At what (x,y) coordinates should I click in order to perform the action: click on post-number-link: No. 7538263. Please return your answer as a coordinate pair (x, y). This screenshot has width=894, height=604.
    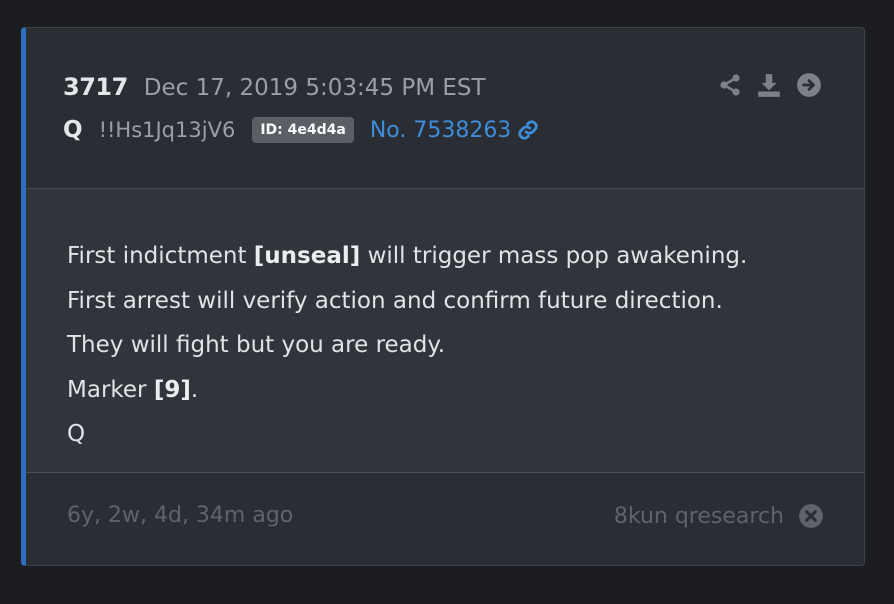
    Looking at the image, I should click on (455, 130).